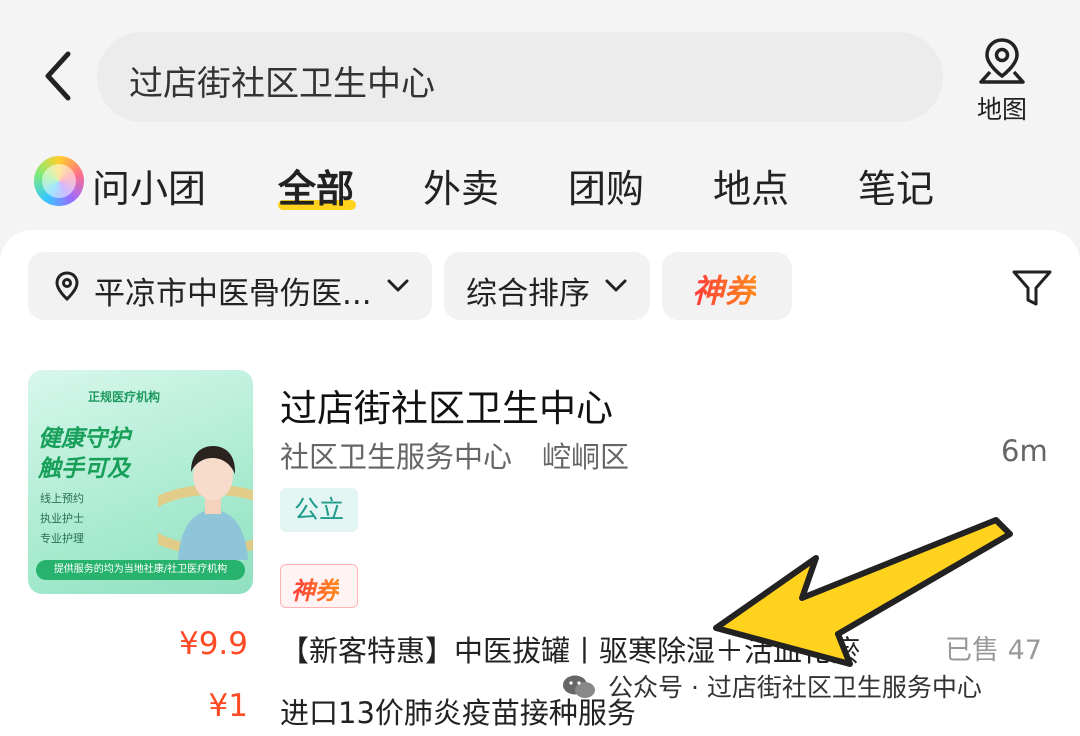 The height and width of the screenshot is (736, 1080). I want to click on thumbnail-bullet: 专业护理, so click(62, 538).